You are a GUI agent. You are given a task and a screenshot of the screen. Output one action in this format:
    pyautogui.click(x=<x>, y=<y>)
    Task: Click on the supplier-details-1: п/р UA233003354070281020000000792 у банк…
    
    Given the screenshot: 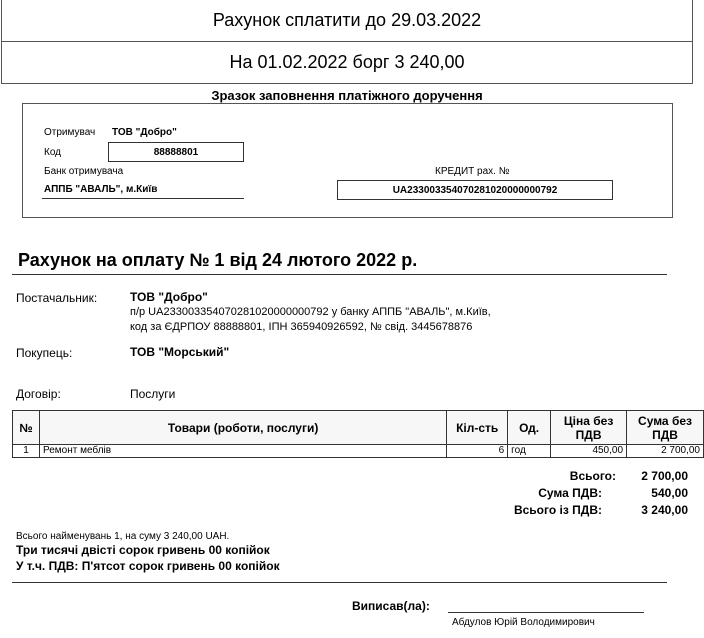 What is the action you would take?
    pyautogui.click(x=310, y=312)
    